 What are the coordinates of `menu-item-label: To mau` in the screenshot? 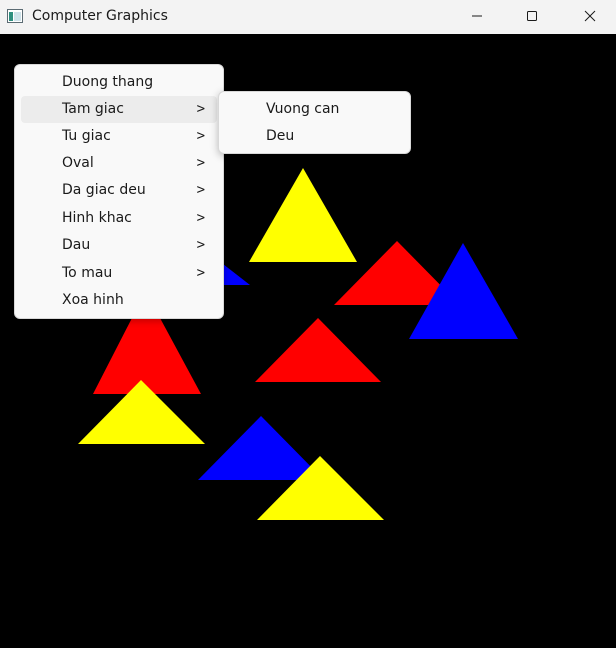 It's located at (87, 273).